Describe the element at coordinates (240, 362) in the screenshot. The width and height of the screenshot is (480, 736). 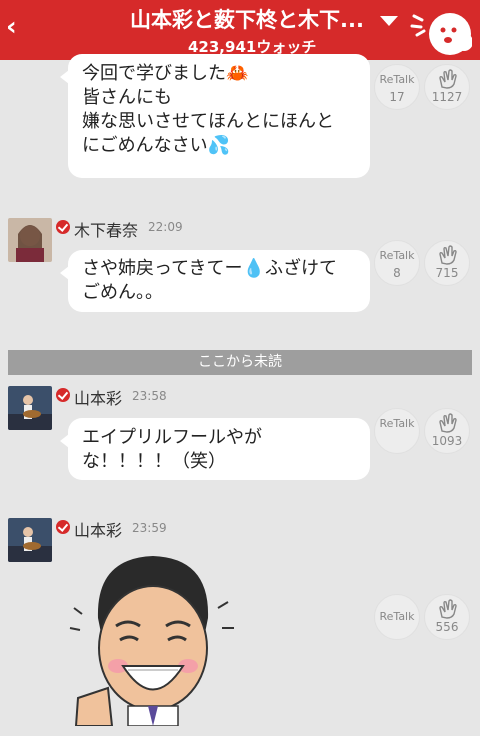
I see `unread-divider: ここから未読` at that location.